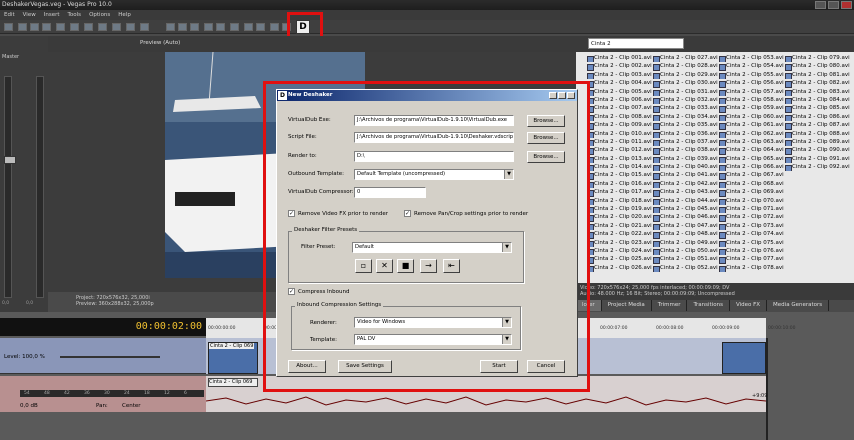  Describe the element at coordinates (751, 125) in the screenshot. I see `explorer-file-item: Cinta 2 - Clip 061.avi` at that location.